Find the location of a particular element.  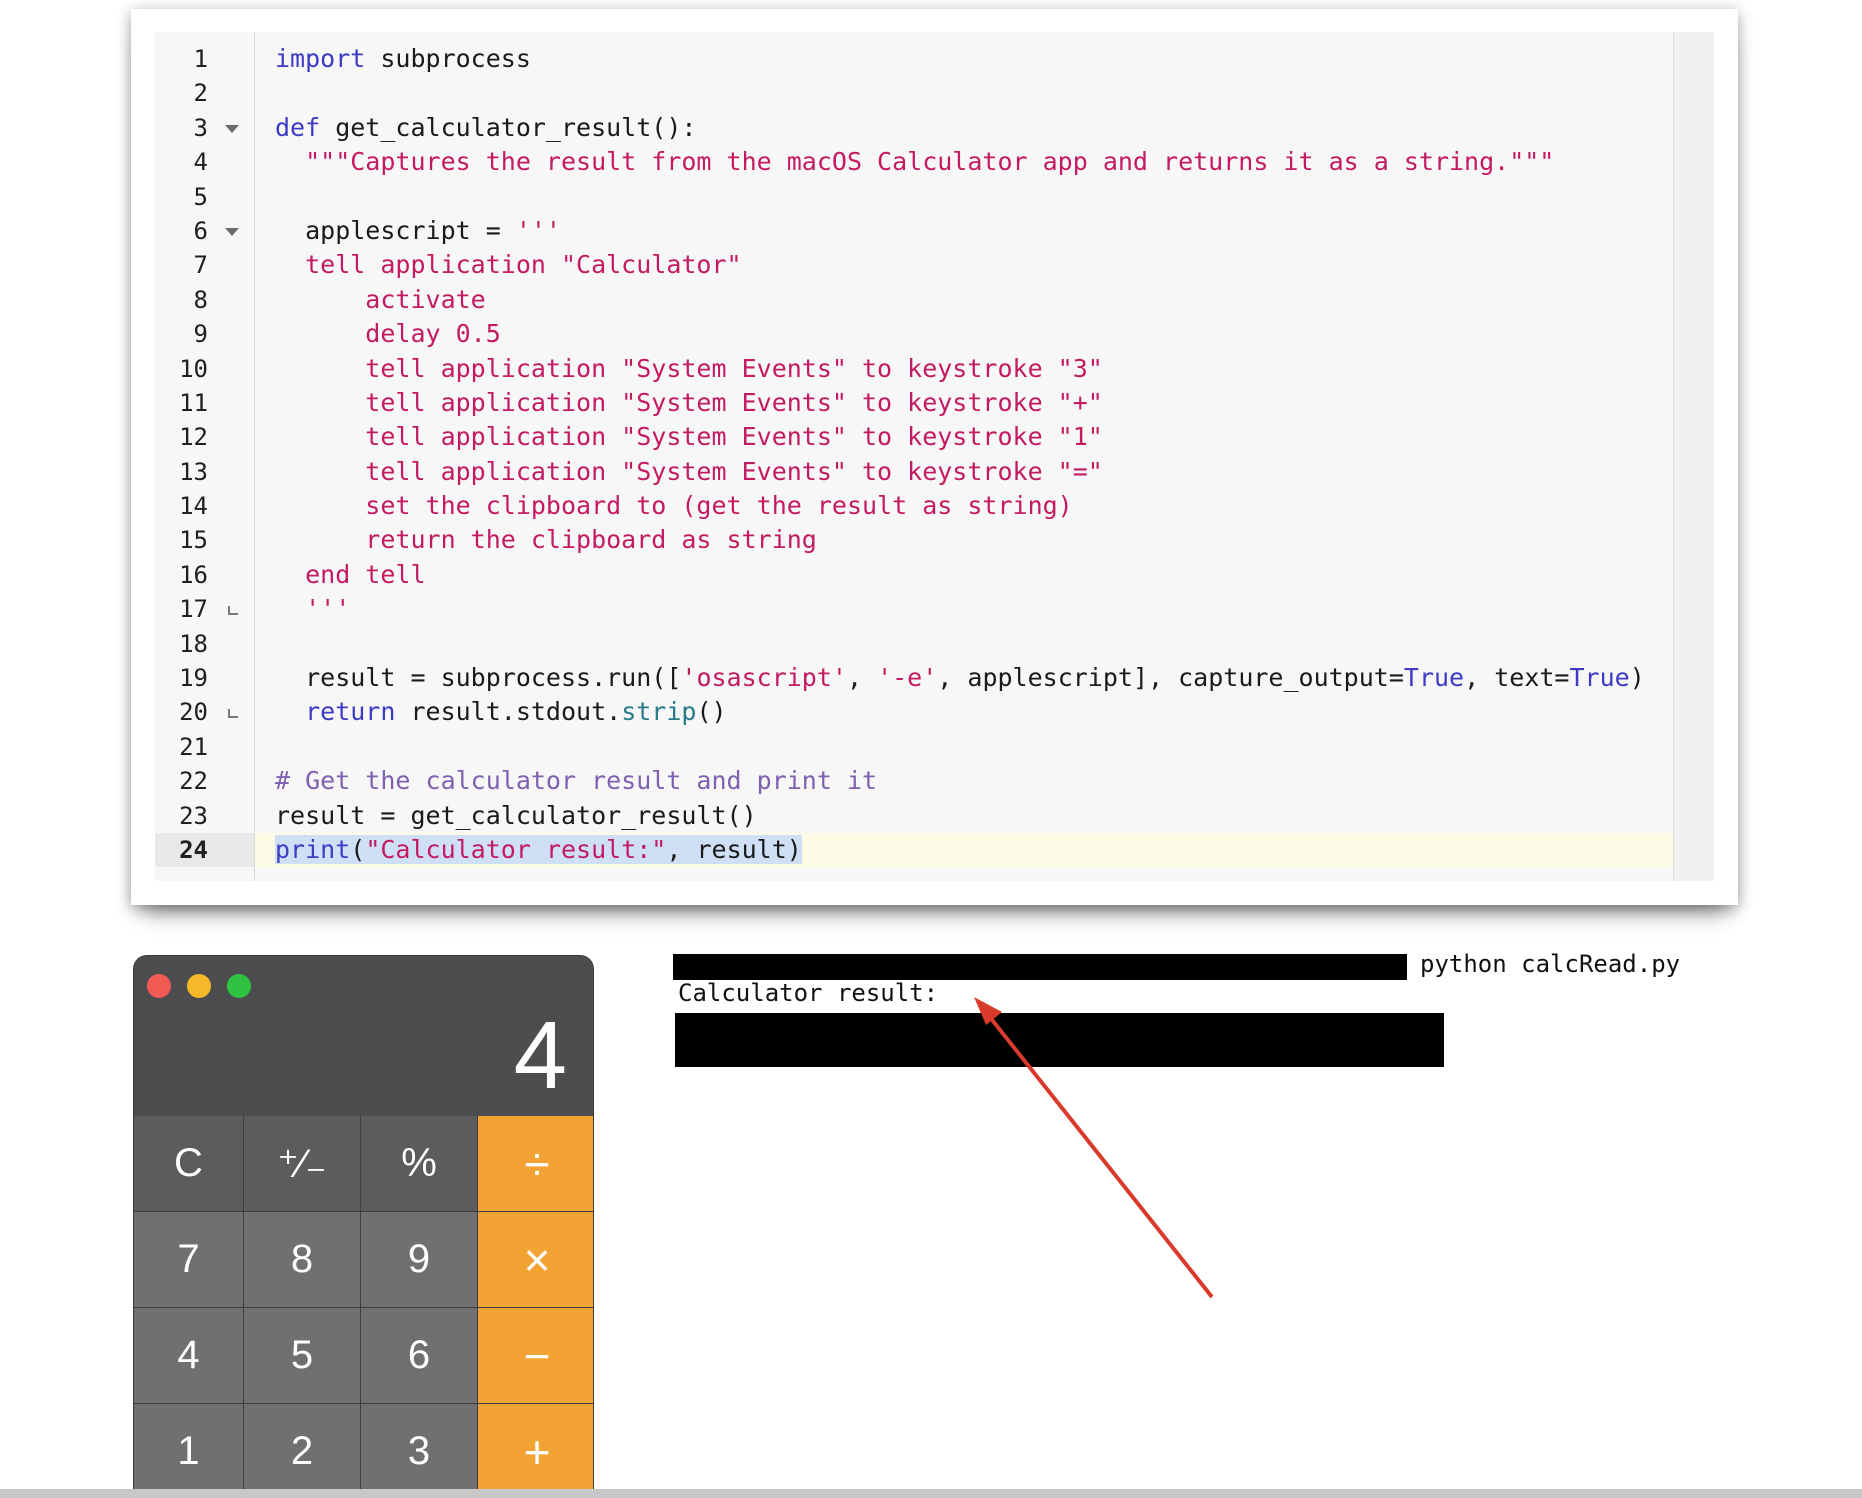

line-number: 8 is located at coordinates (200, 299).